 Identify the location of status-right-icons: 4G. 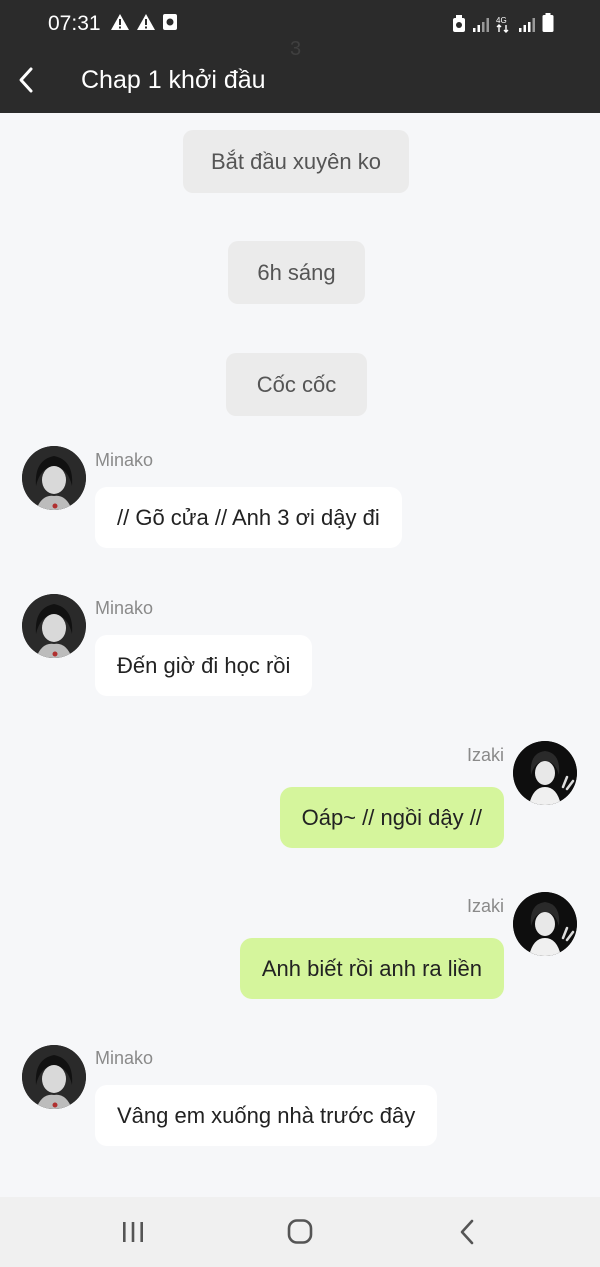
(503, 23).